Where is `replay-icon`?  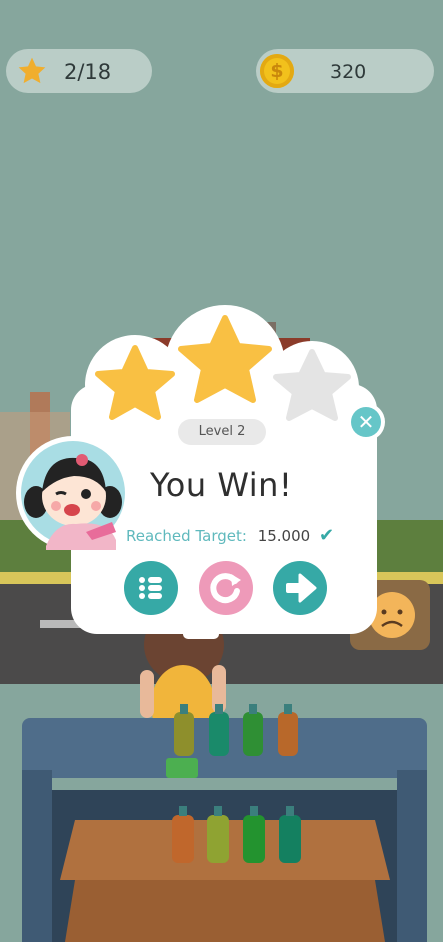 replay-icon is located at coordinates (225, 588).